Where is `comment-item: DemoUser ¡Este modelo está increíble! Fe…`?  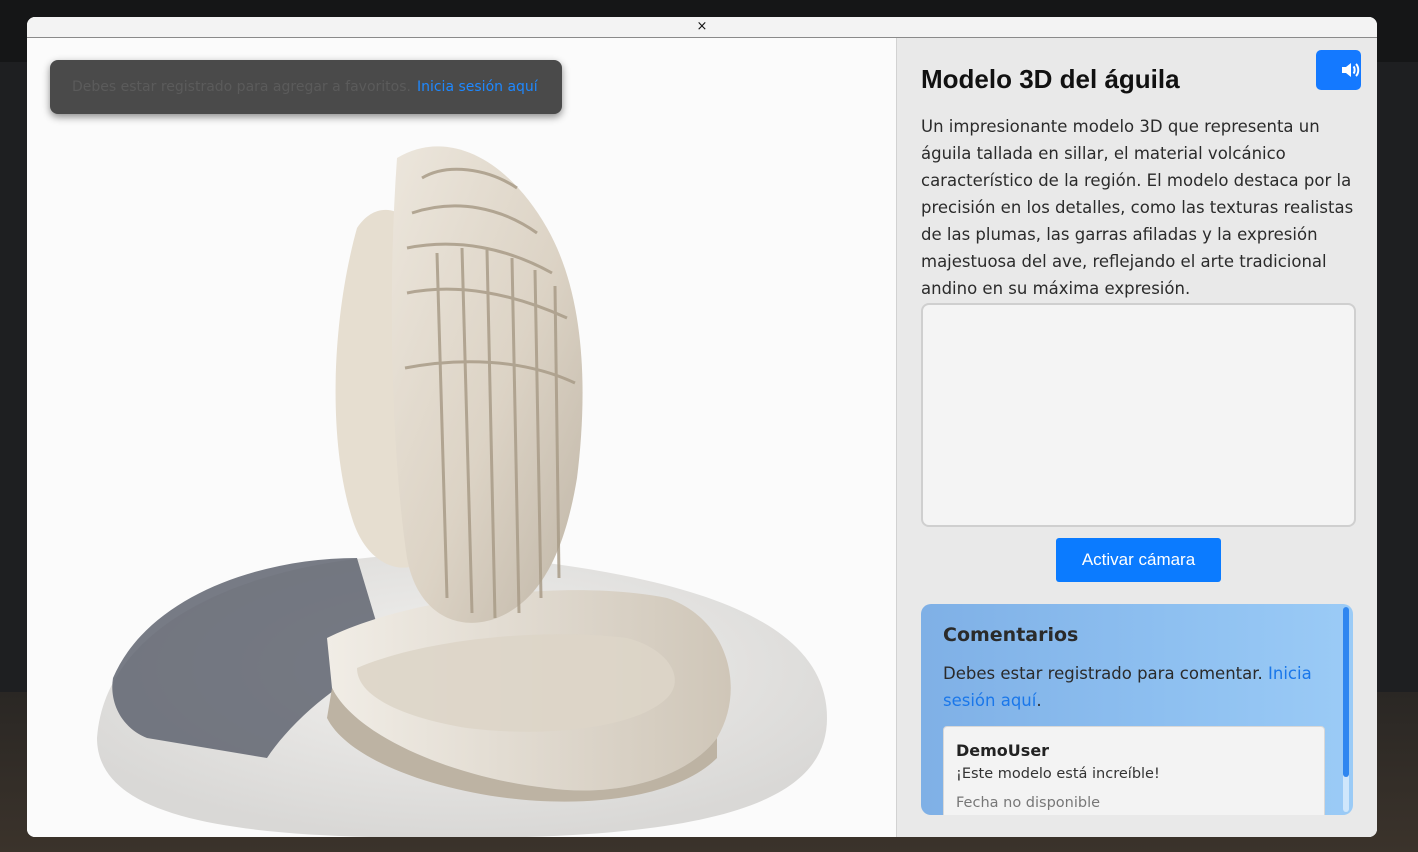
comment-item: DemoUser ¡Este modelo está increíble! Fe… is located at coordinates (1134, 770).